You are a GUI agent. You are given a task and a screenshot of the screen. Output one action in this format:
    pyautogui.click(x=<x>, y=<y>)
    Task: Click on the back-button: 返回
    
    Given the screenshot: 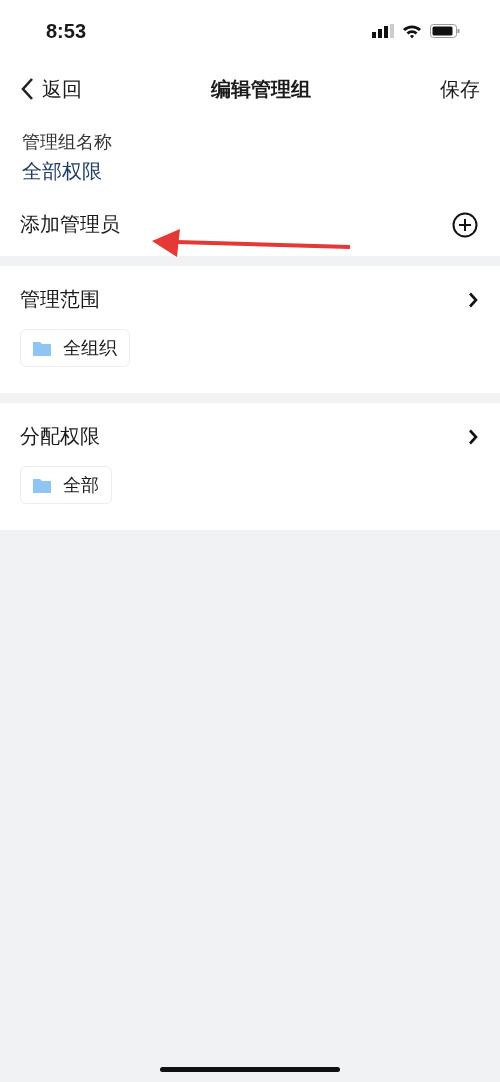 What is the action you would take?
    pyautogui.click(x=51, y=89)
    